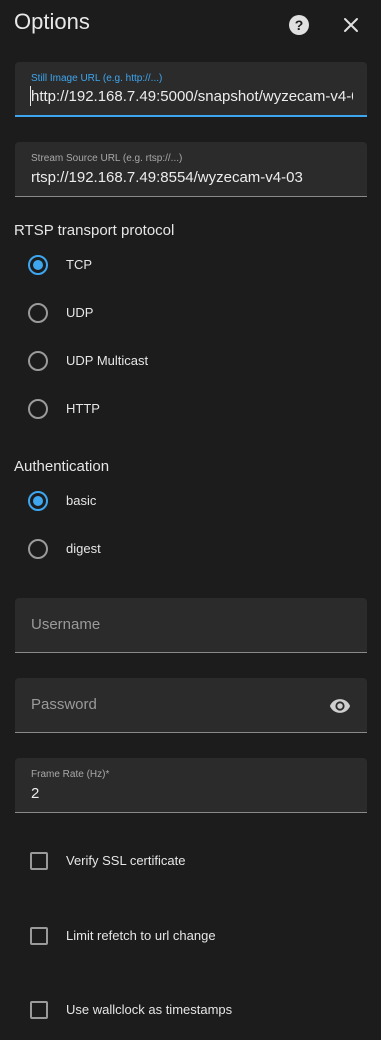 The width and height of the screenshot is (381, 1040). What do you see at coordinates (178, 550) in the screenshot?
I see `radio-digest: digest` at bounding box center [178, 550].